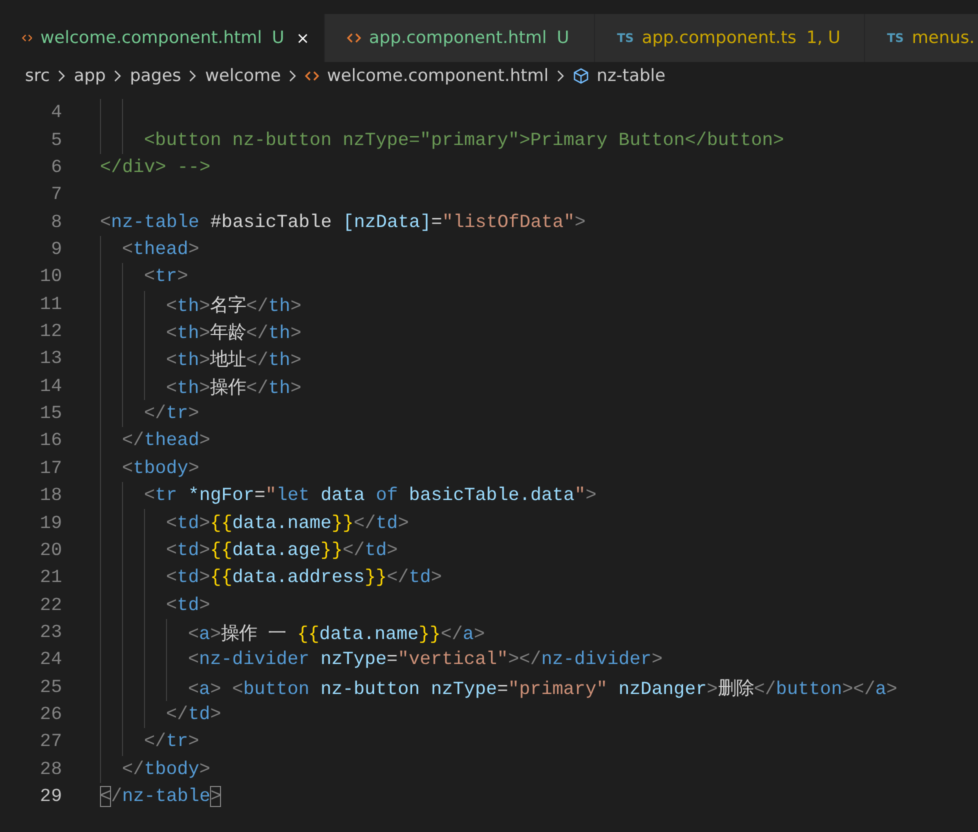 Image resolution: width=978 pixels, height=832 pixels. Describe the element at coordinates (56, 222) in the screenshot. I see `line-number: 8` at that location.